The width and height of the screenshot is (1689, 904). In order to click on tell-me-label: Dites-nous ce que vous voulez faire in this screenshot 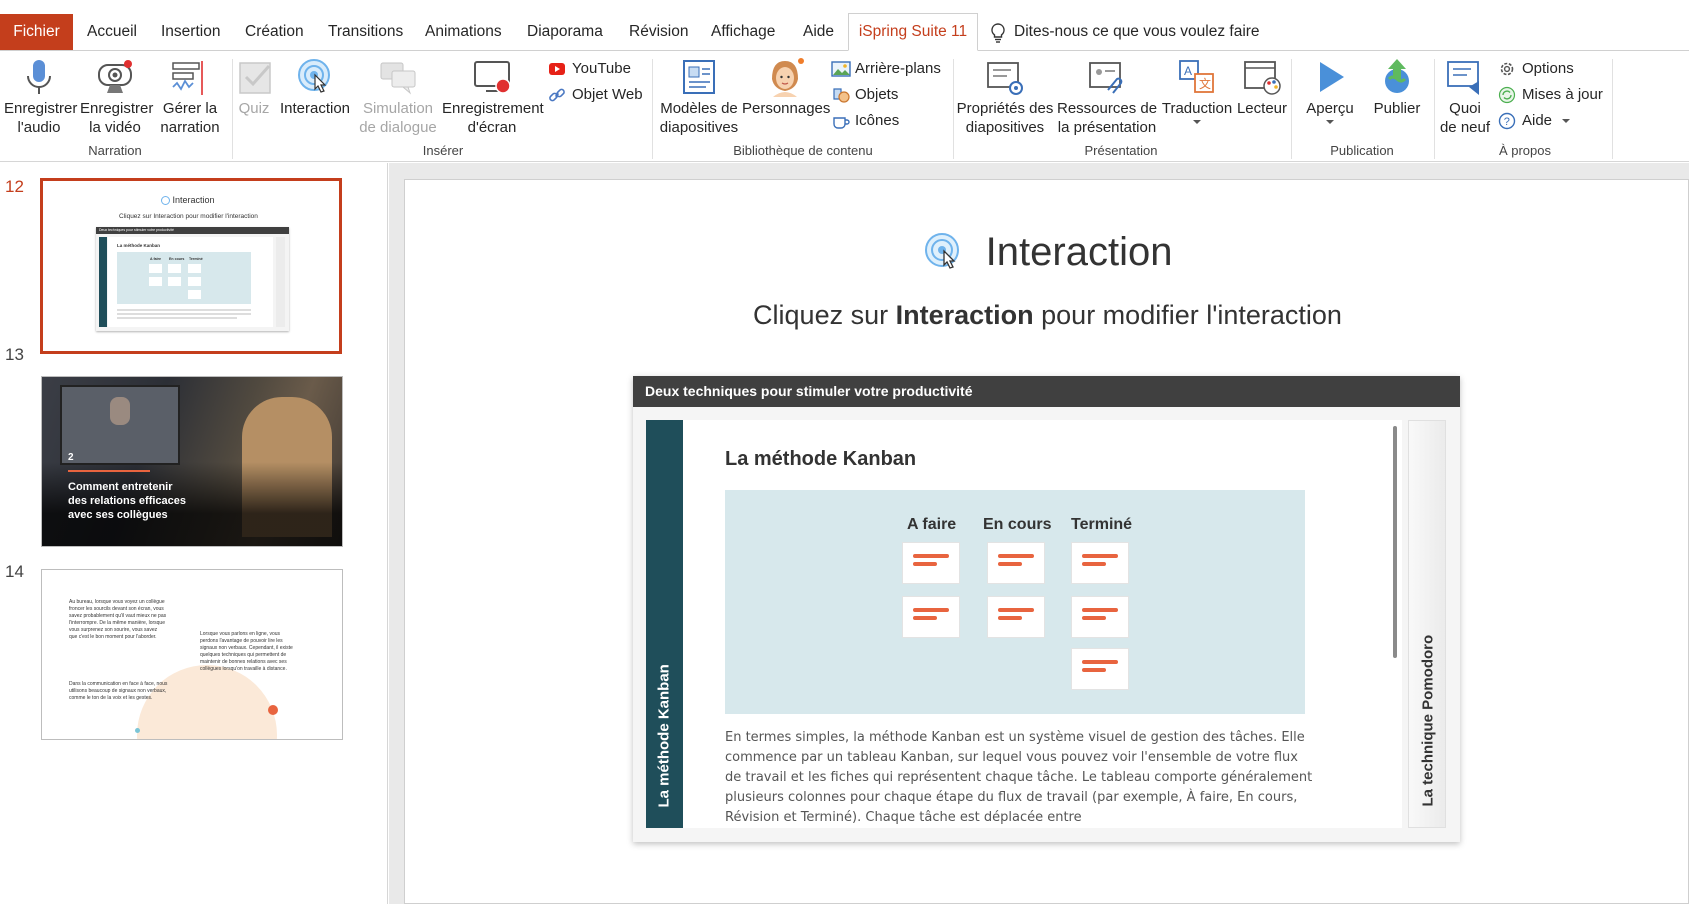, I will do `click(1137, 31)`.